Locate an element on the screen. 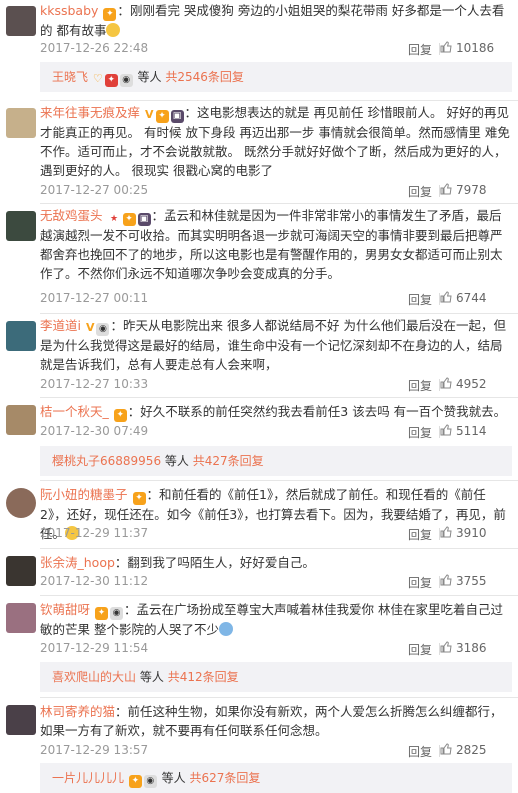 This screenshot has height=793, width=518. like-button: 4952 is located at coordinates (475, 384).